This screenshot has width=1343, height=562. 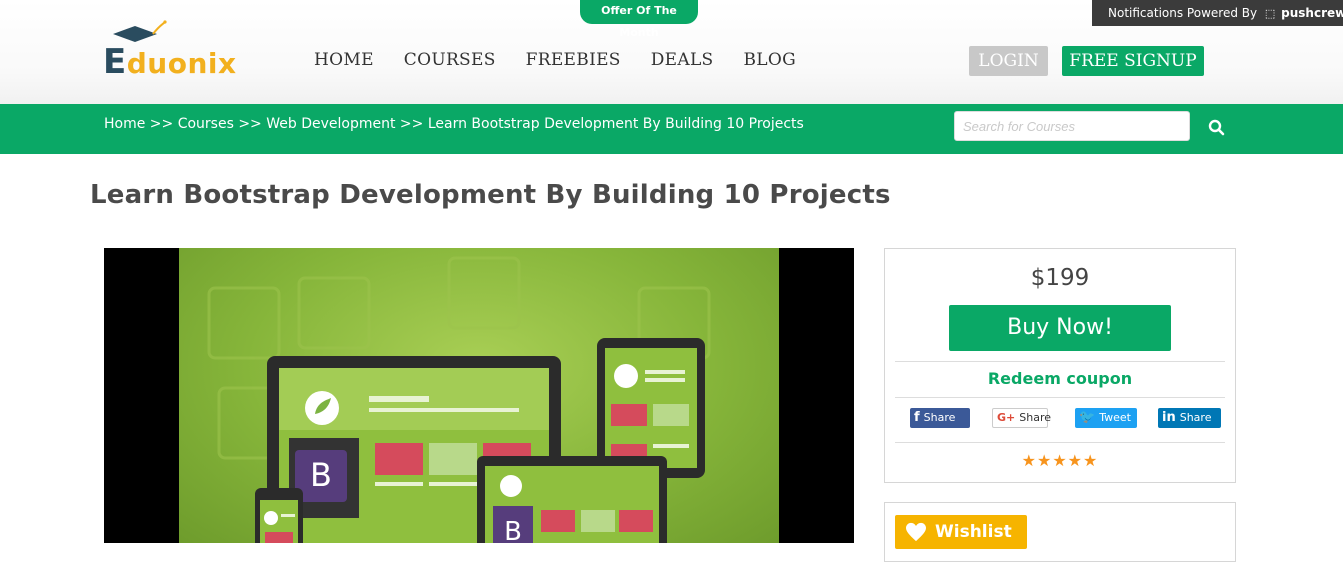 I want to click on linkedin-share-button: in Share, so click(x=1189, y=418).